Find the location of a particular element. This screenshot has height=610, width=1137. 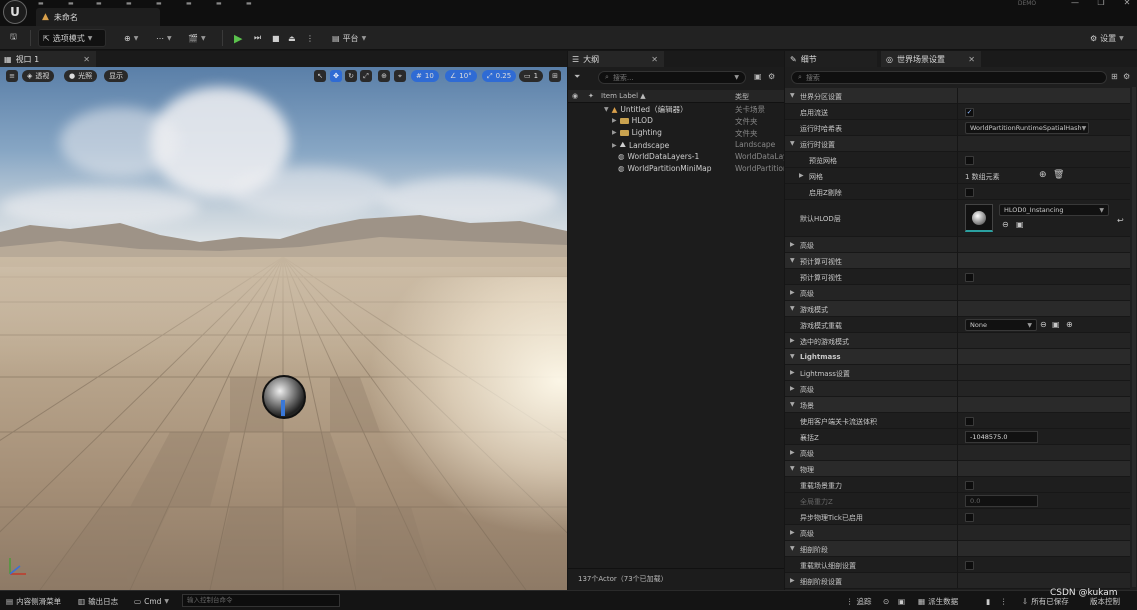

cinematics-button: 🎬 ▼ is located at coordinates (197, 38).